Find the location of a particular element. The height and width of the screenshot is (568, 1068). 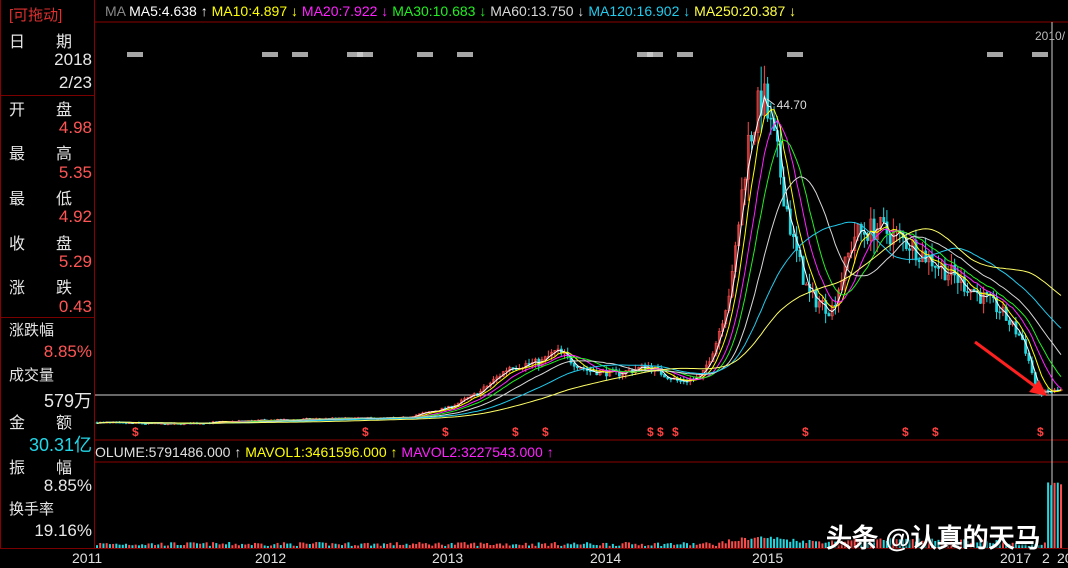

high-label-2: 高 is located at coordinates (63, 154).